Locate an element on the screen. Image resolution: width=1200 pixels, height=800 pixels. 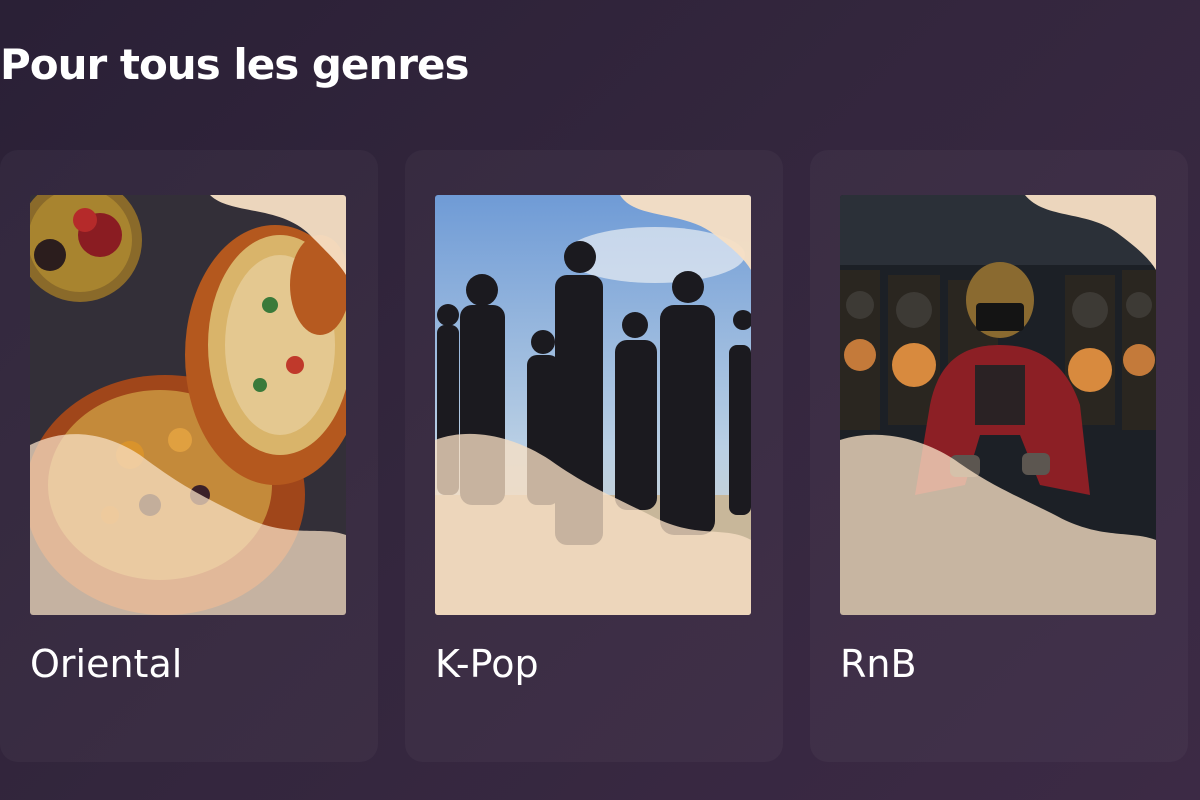
genre-image-kpop is located at coordinates (593, 405).